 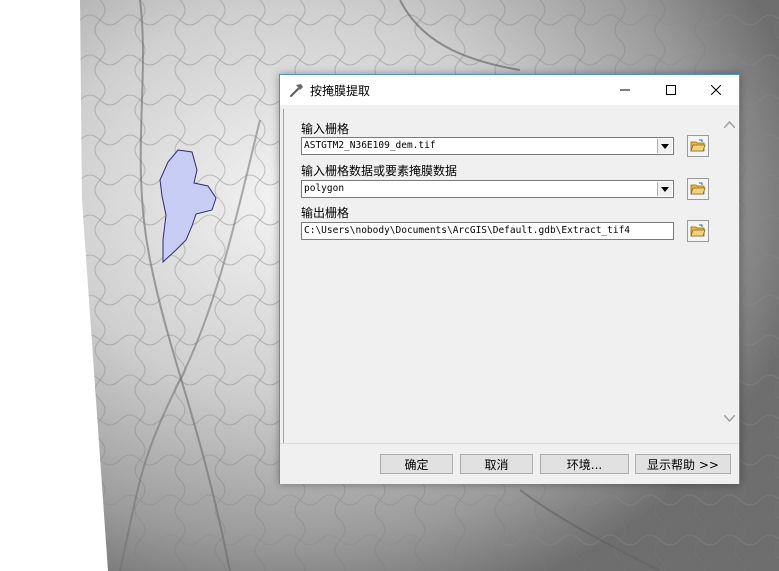 I want to click on scroll-down-icon, so click(x=729, y=418).